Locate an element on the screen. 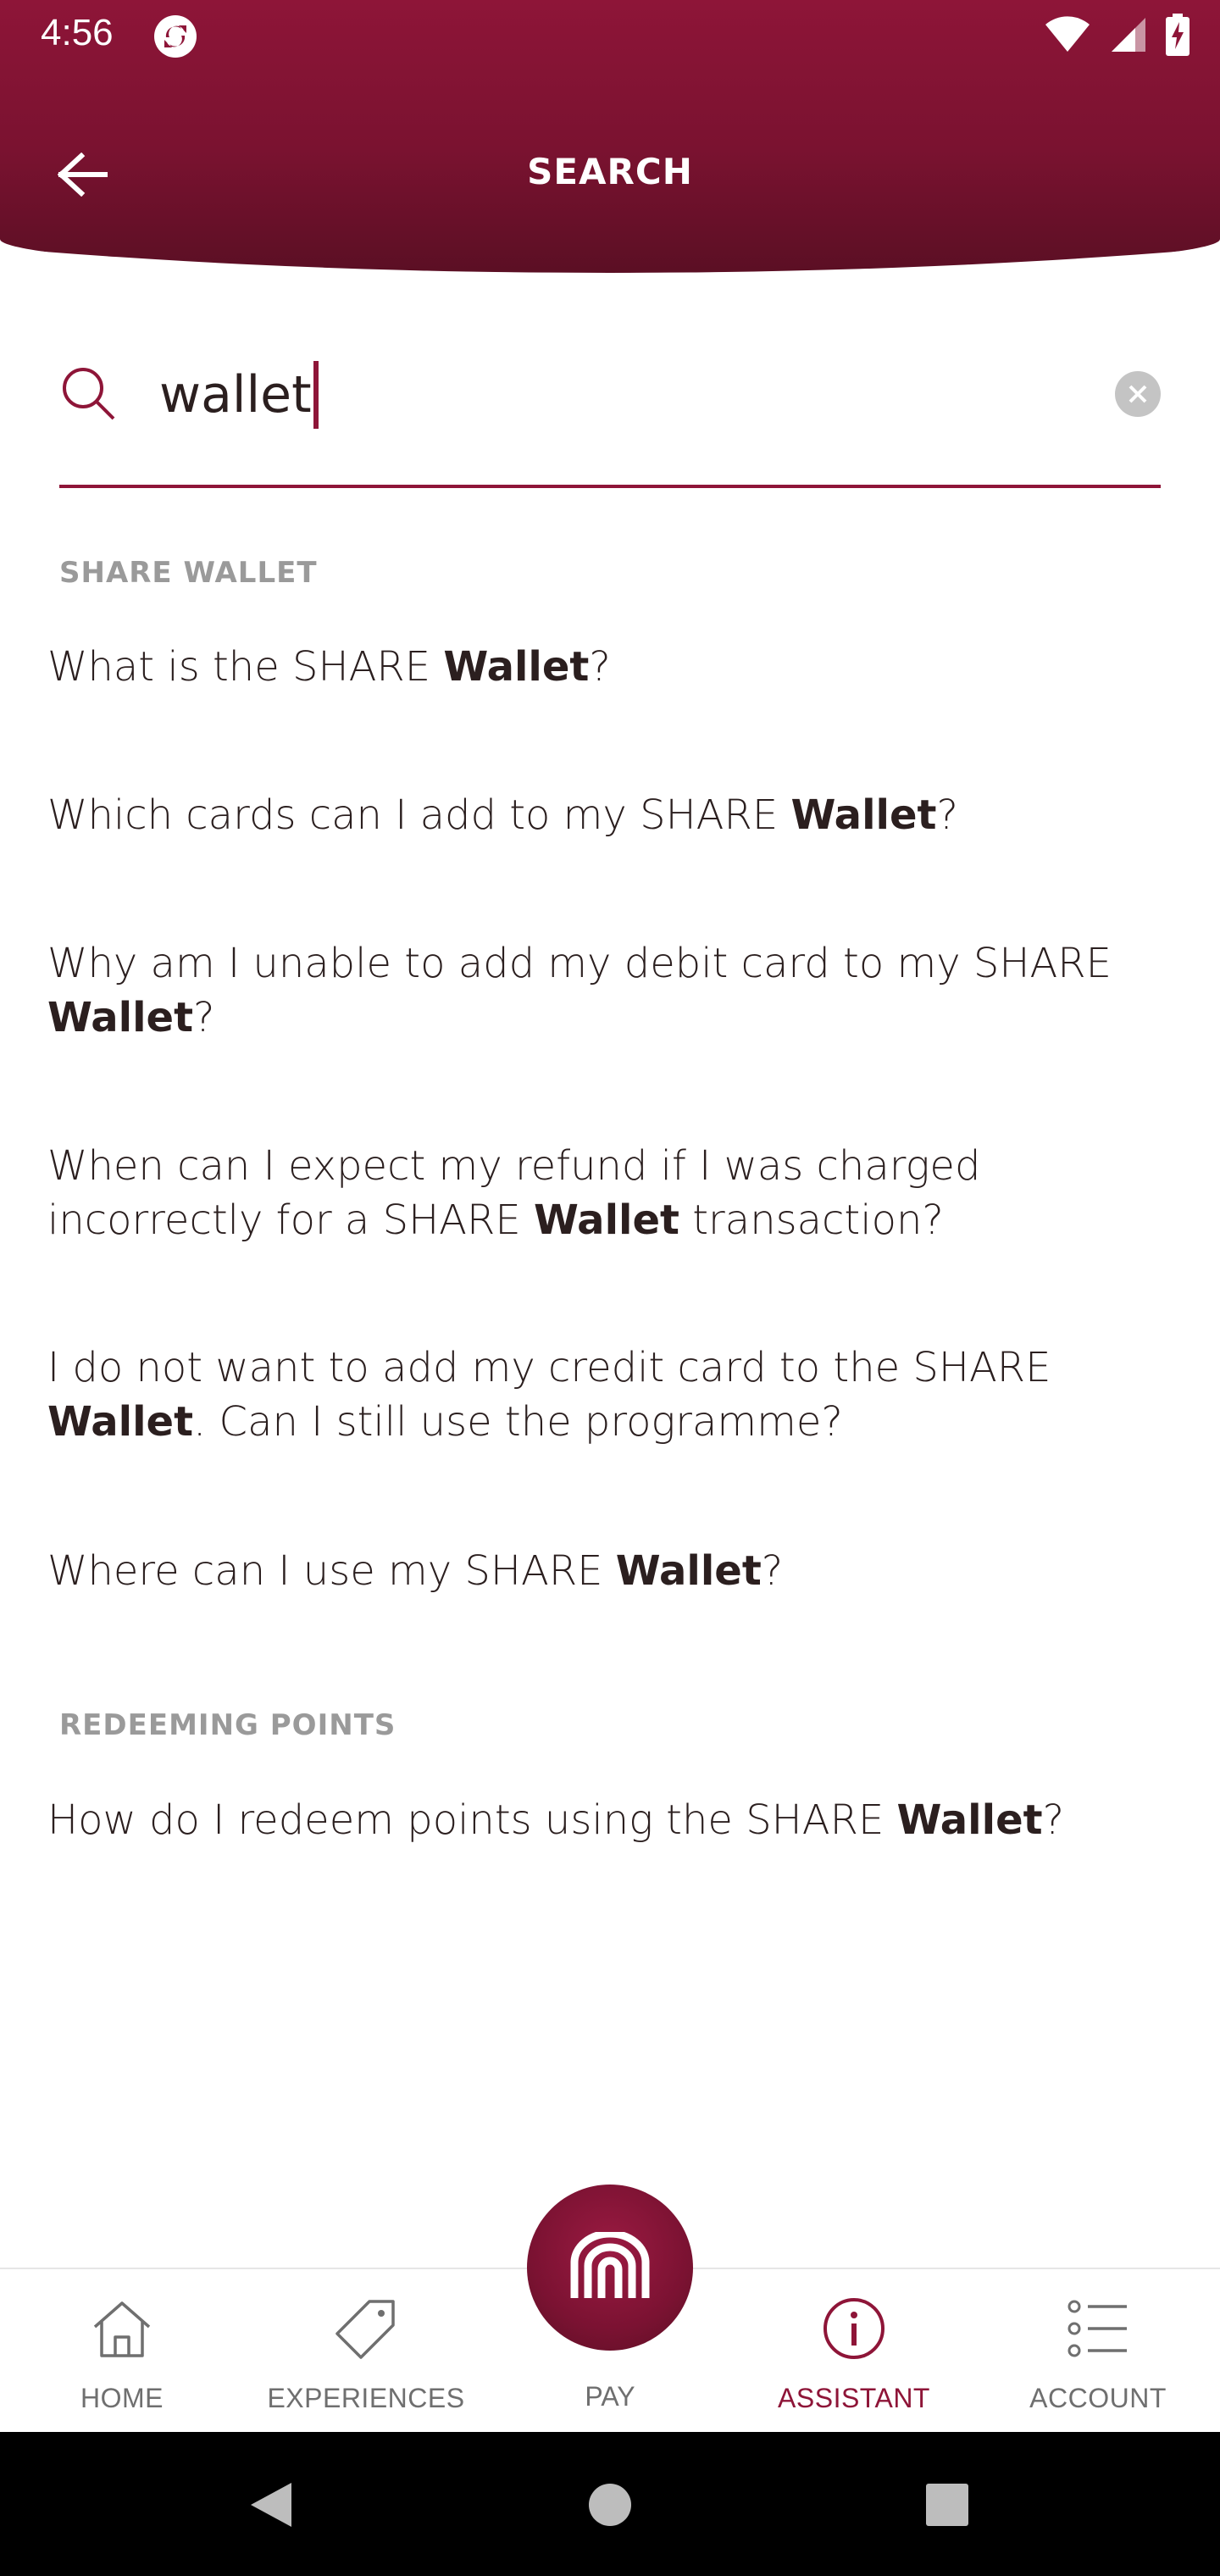  nav-label-experiences: EXPERIENCES is located at coordinates (366, 2398).